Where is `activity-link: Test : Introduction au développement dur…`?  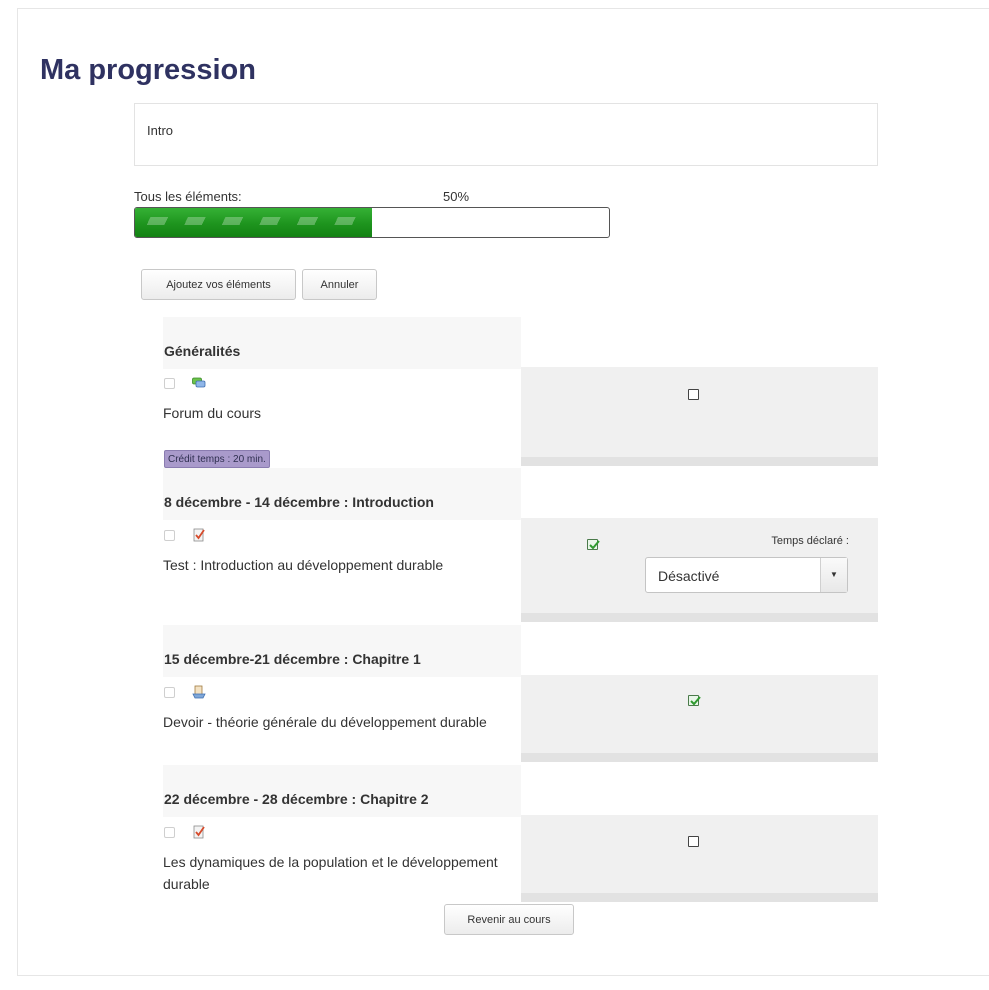
activity-link: Test : Introduction au développement dur… is located at coordinates (338, 565).